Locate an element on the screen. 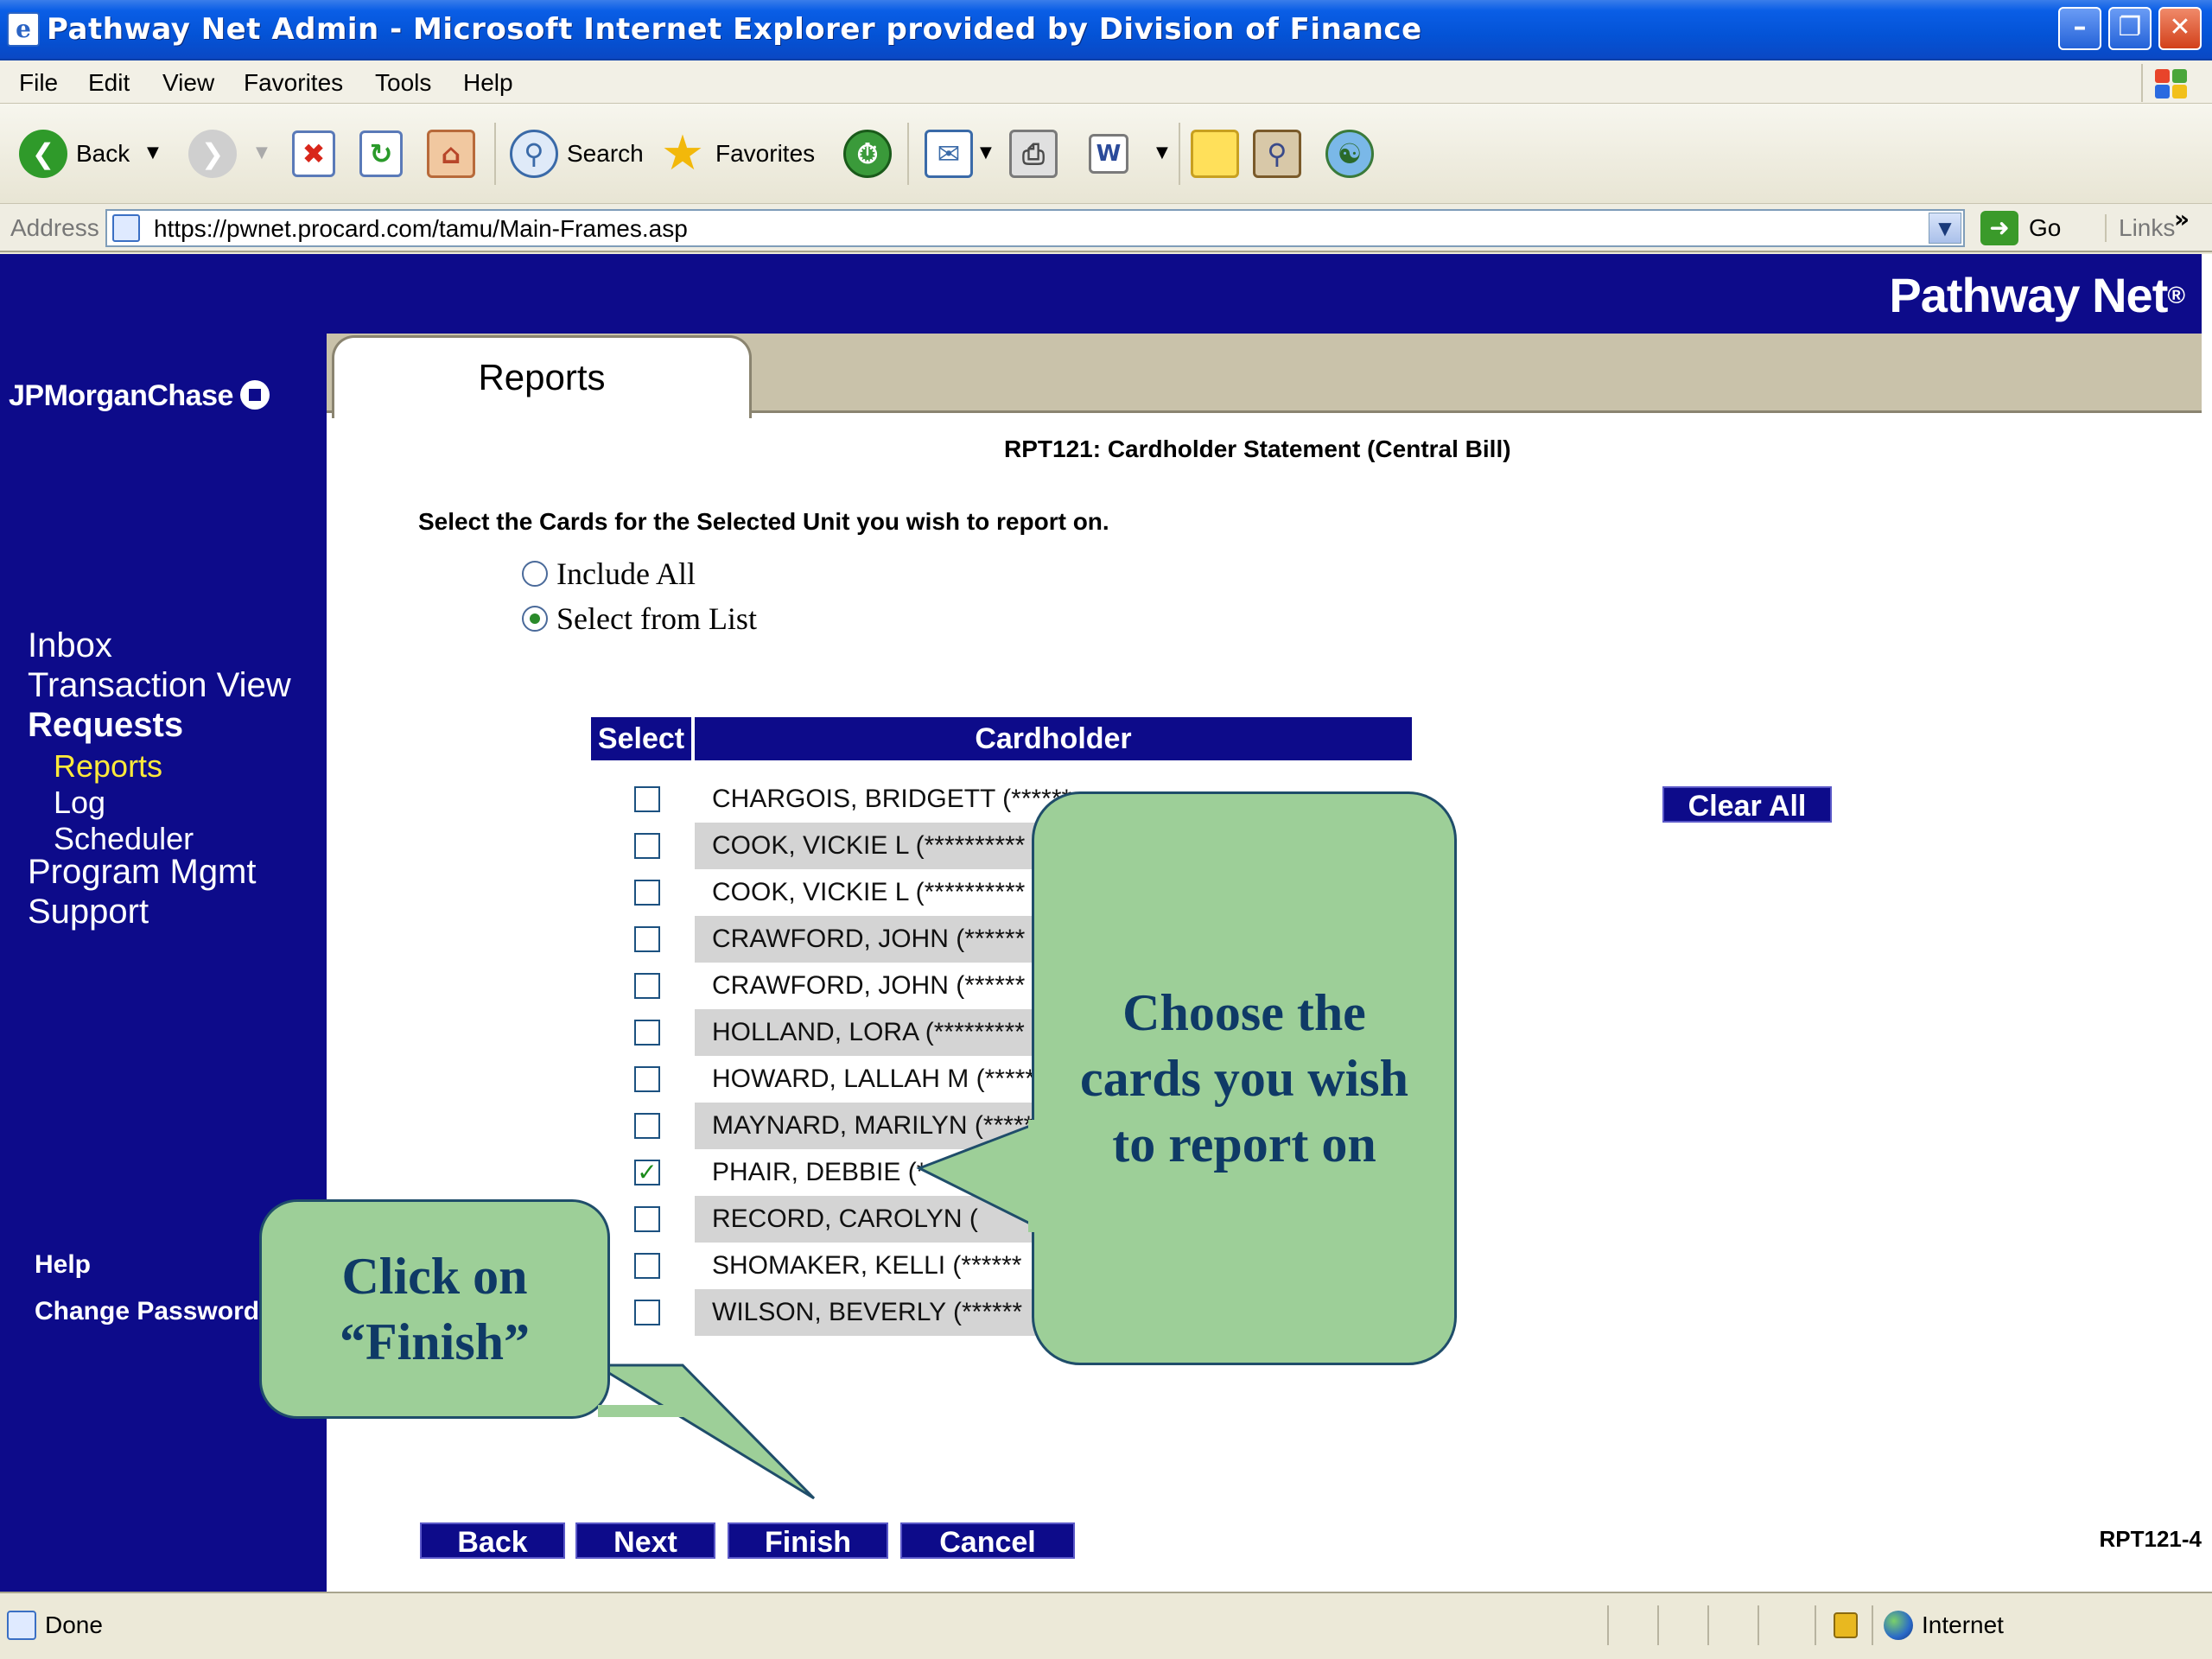 The width and height of the screenshot is (2212, 1659). history-button: ⏱ is located at coordinates (867, 153).